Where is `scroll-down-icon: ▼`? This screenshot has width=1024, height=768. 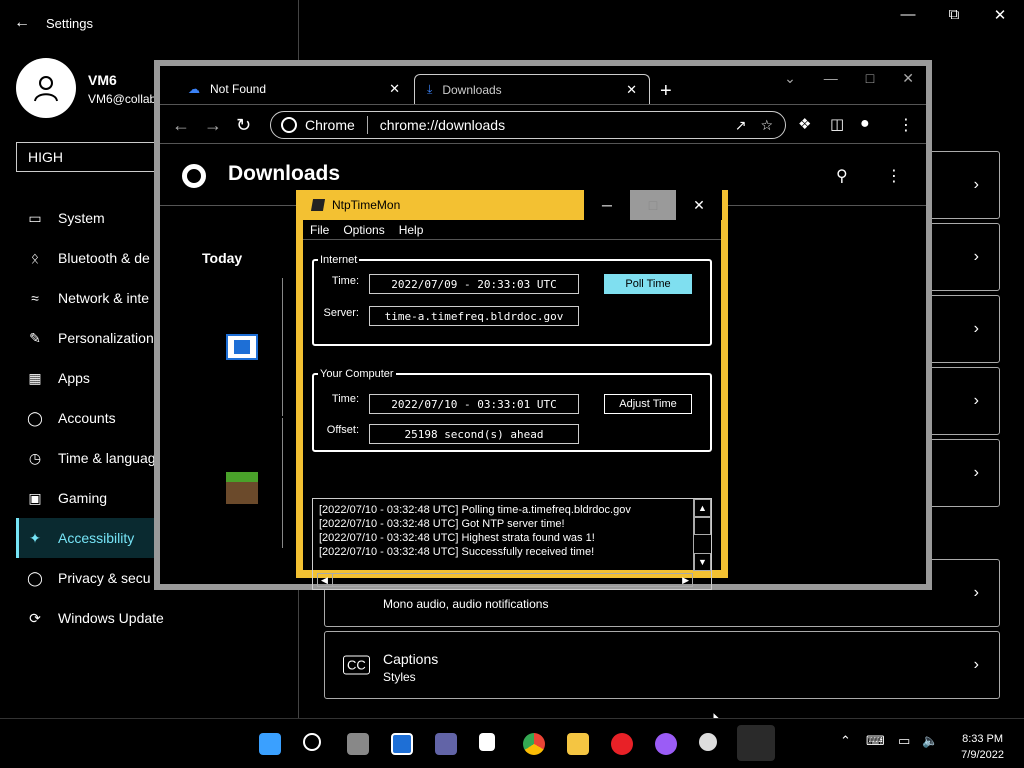
scroll-down-icon: ▼ is located at coordinates (702, 562).